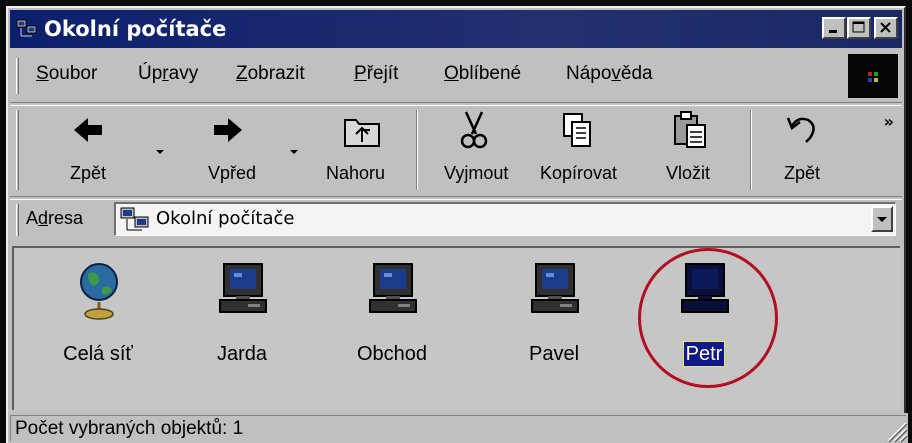  I want to click on toolbar-more-icon: », so click(889, 121).